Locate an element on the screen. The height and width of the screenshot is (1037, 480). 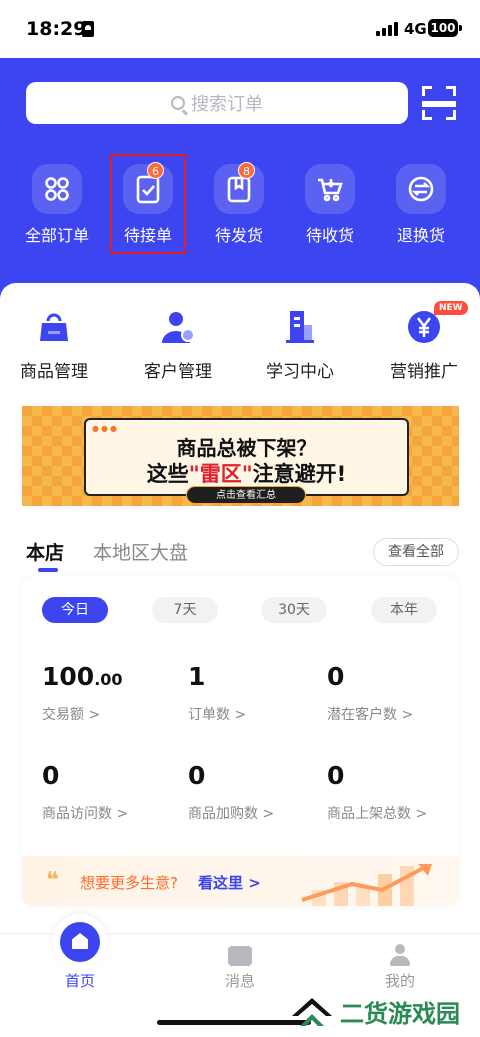
order-return-exchange-button: 退换货 is located at coordinates (421, 204).